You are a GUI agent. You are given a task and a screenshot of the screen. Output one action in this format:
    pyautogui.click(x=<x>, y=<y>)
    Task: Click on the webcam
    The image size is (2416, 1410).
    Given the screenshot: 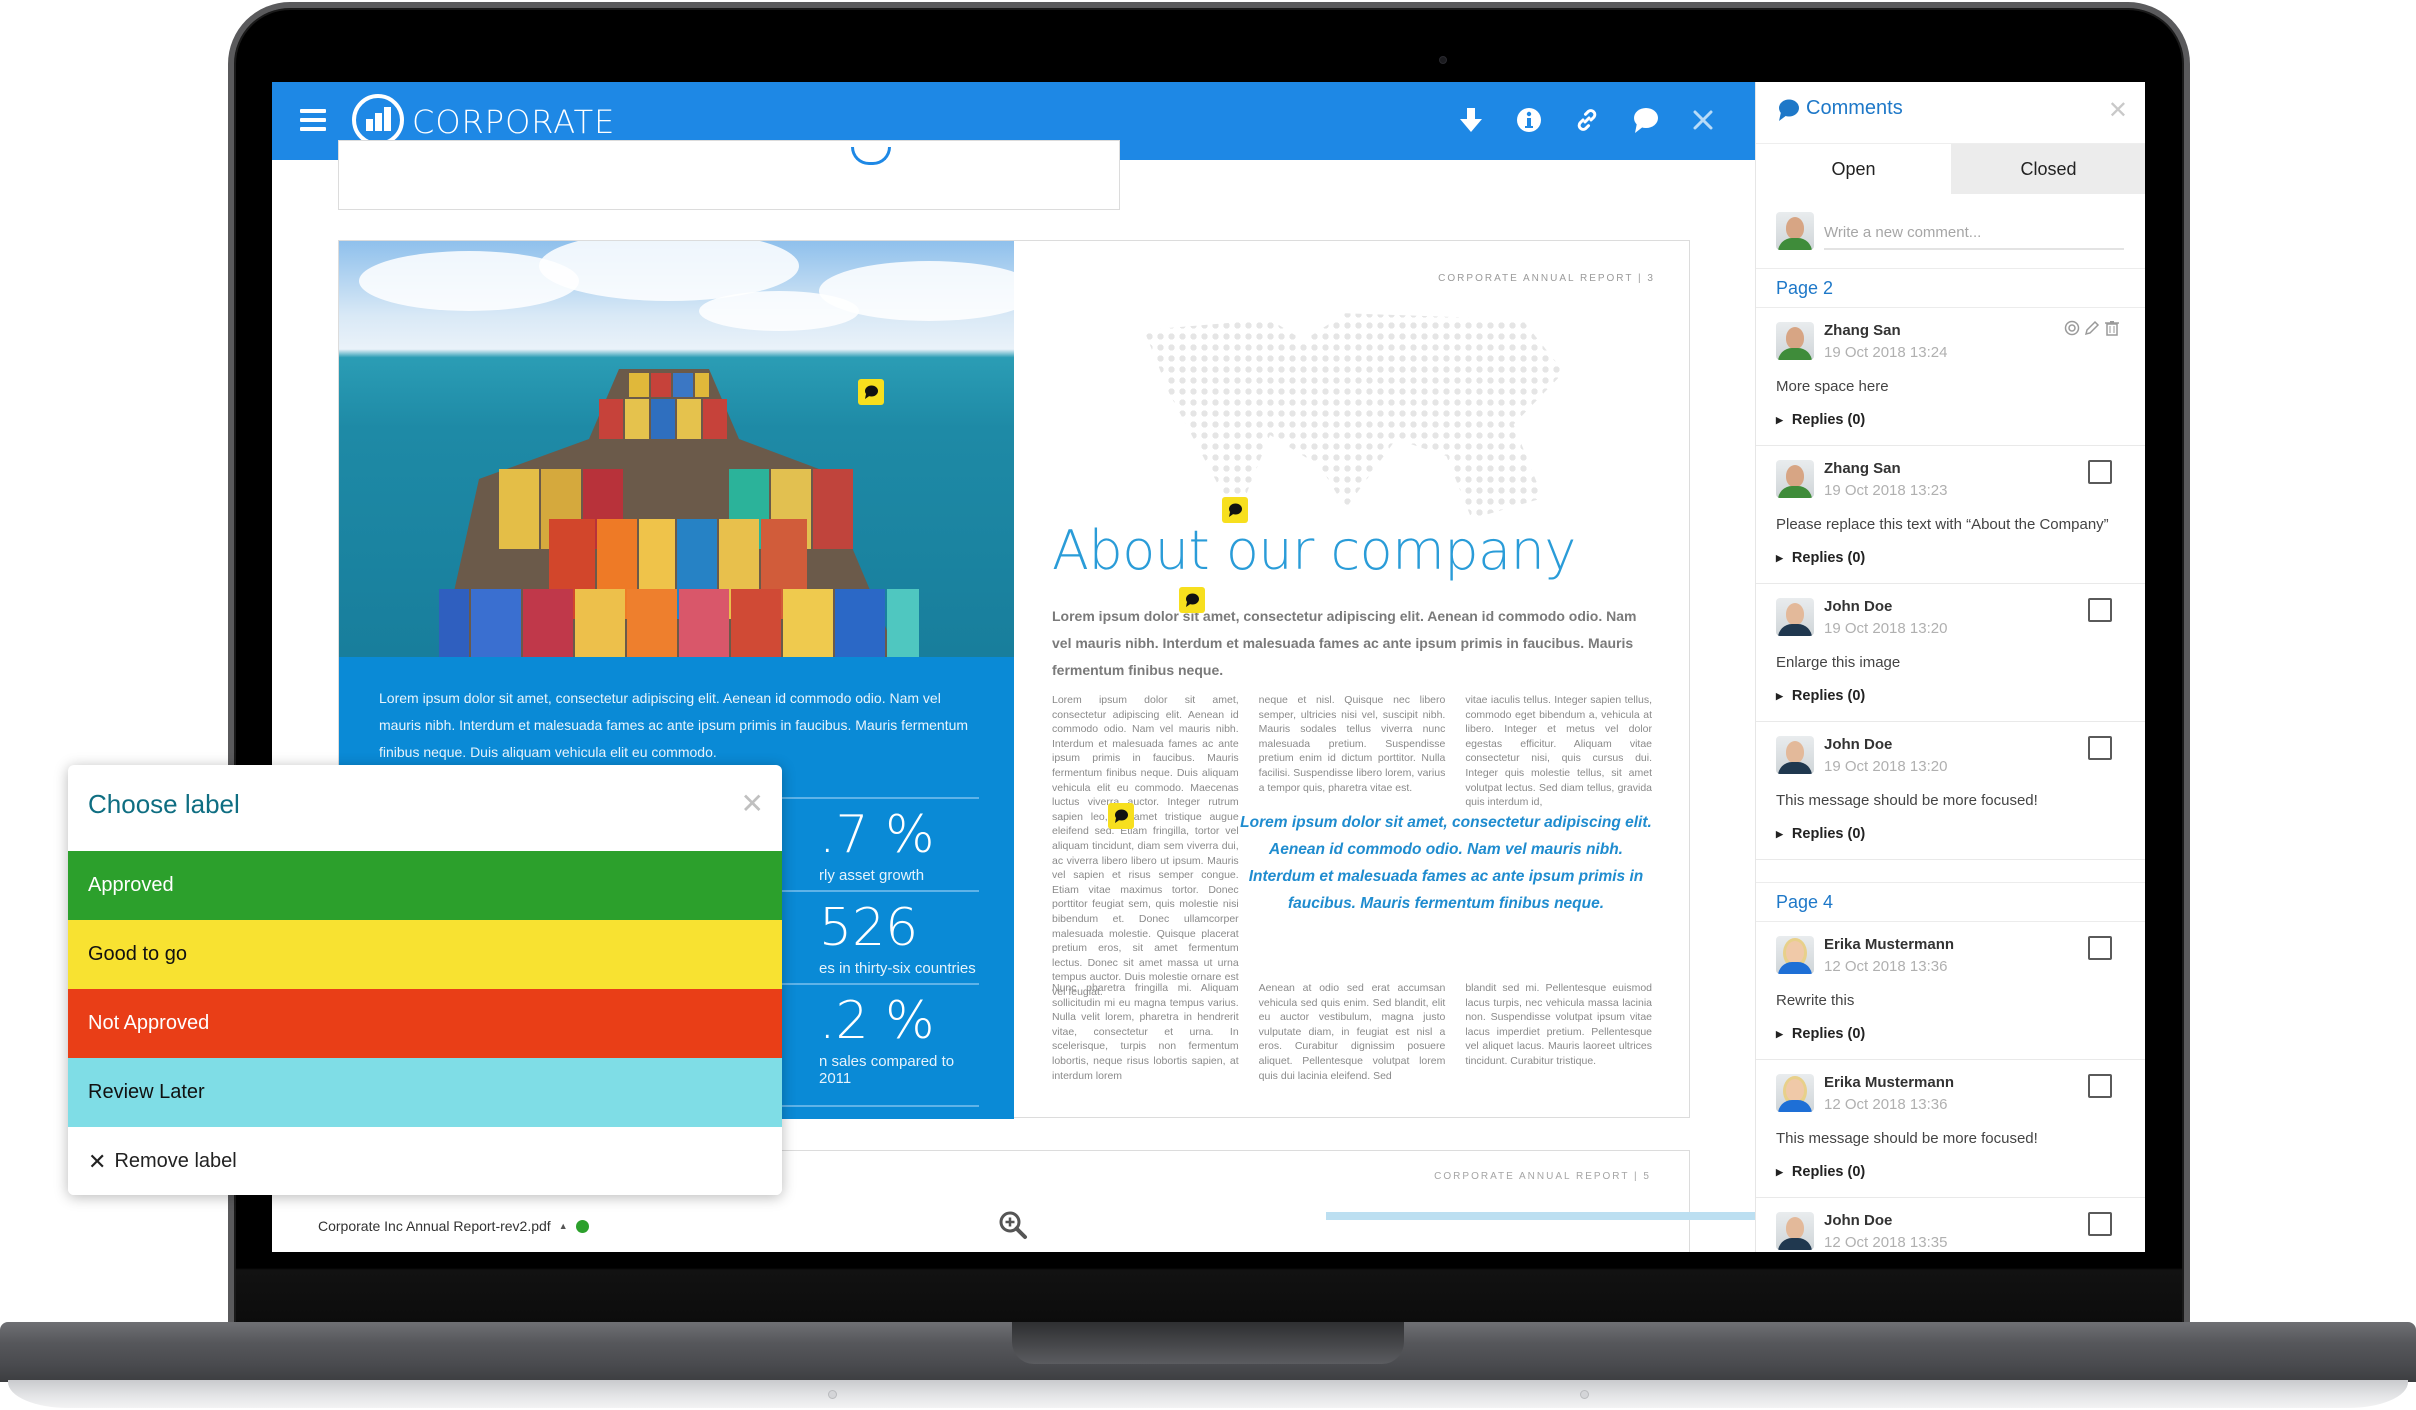 What is the action you would take?
    pyautogui.click(x=1443, y=60)
    